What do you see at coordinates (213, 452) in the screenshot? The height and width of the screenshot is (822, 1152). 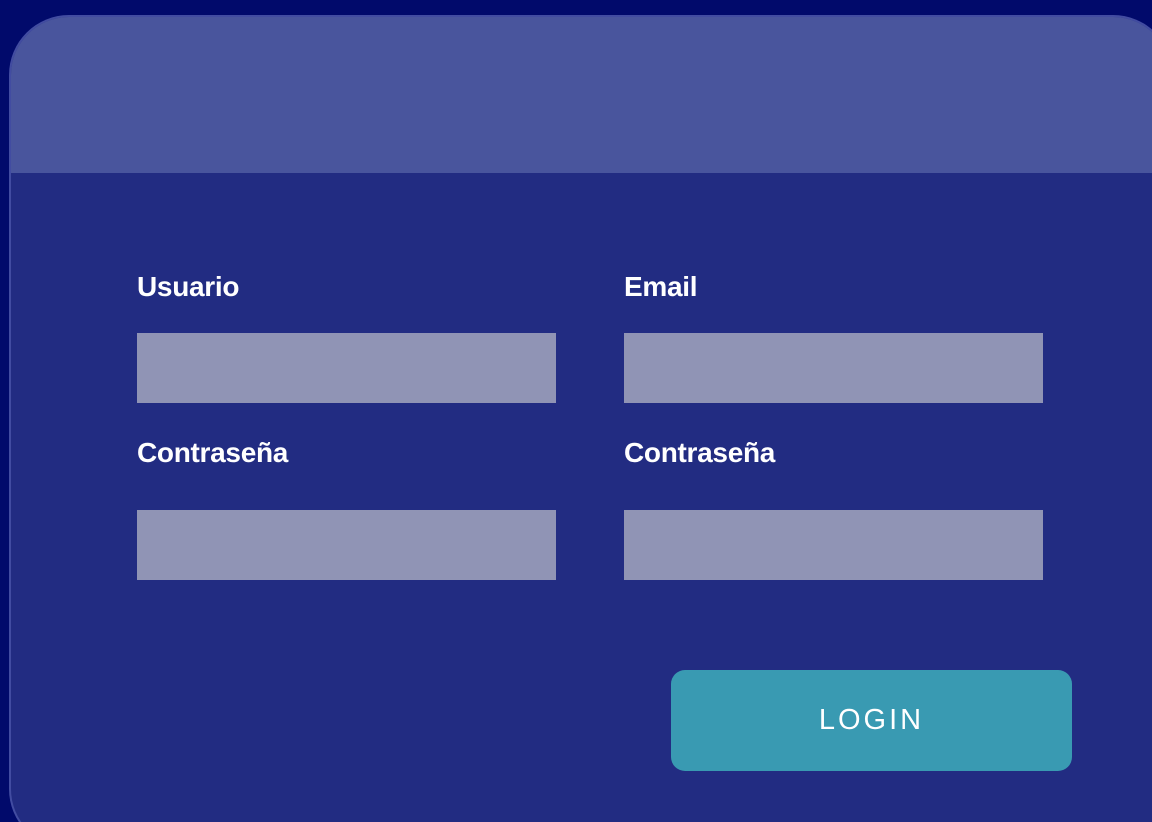 I see `password-label: Contraseña` at bounding box center [213, 452].